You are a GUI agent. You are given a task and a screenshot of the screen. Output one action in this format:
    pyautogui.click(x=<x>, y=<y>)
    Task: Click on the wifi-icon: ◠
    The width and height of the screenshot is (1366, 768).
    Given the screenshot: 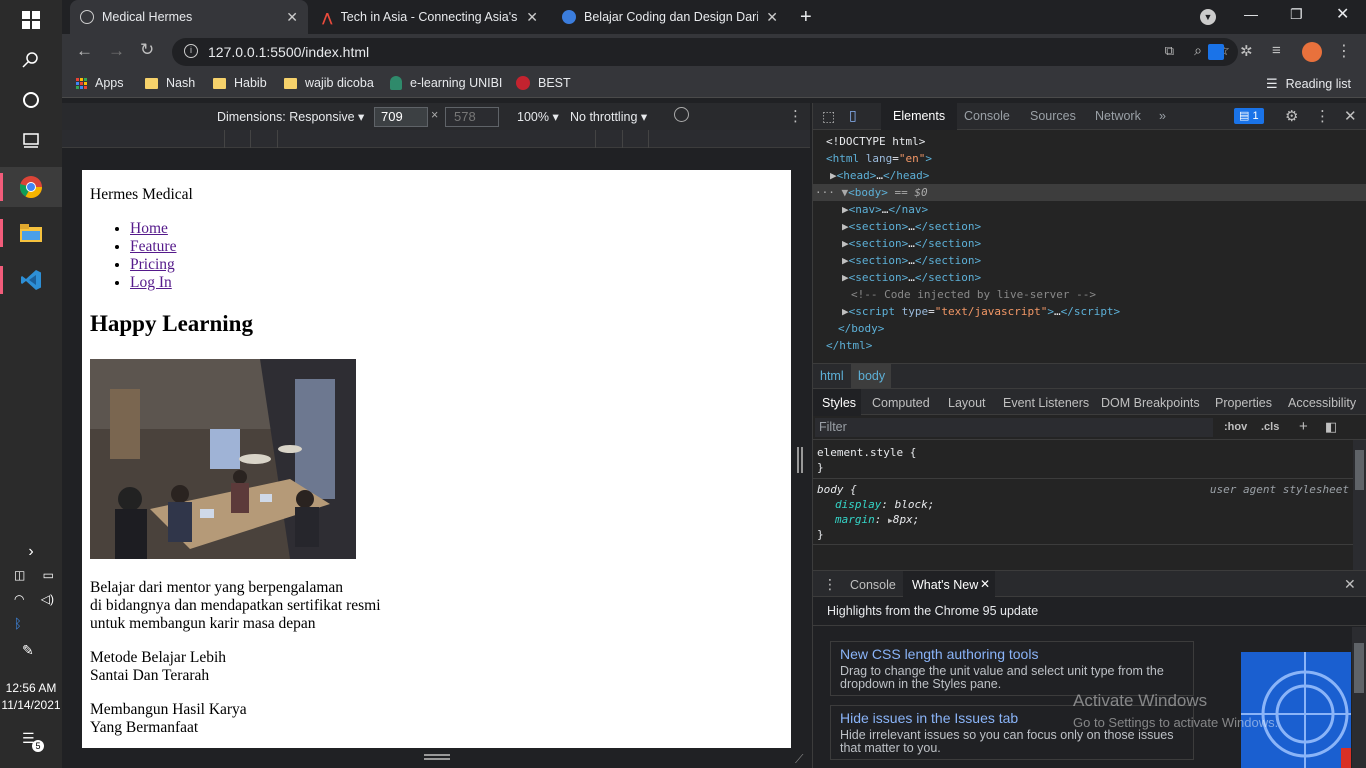 What is the action you would take?
    pyautogui.click(x=19, y=600)
    